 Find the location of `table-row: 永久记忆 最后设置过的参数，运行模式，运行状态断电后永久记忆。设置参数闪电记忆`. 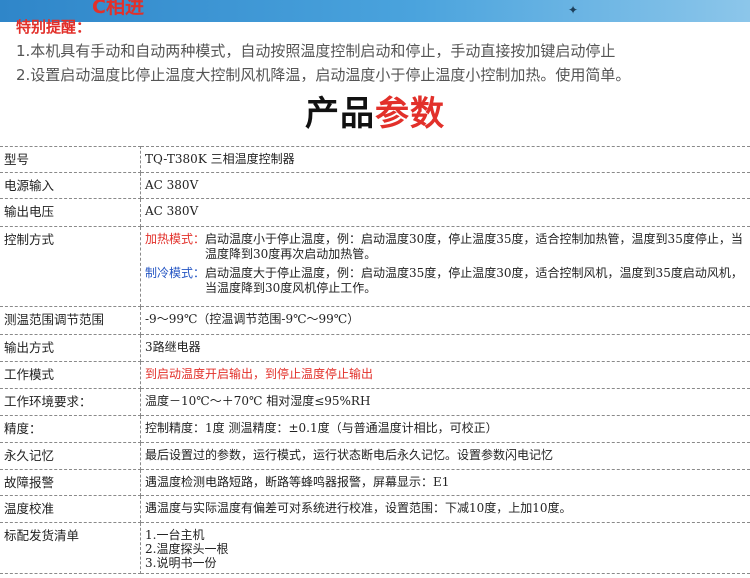

table-row: 永久记忆 最后设置过的参数，运行模式，运行状态断电后永久记忆。设置参数闪电记忆 is located at coordinates (375, 456).